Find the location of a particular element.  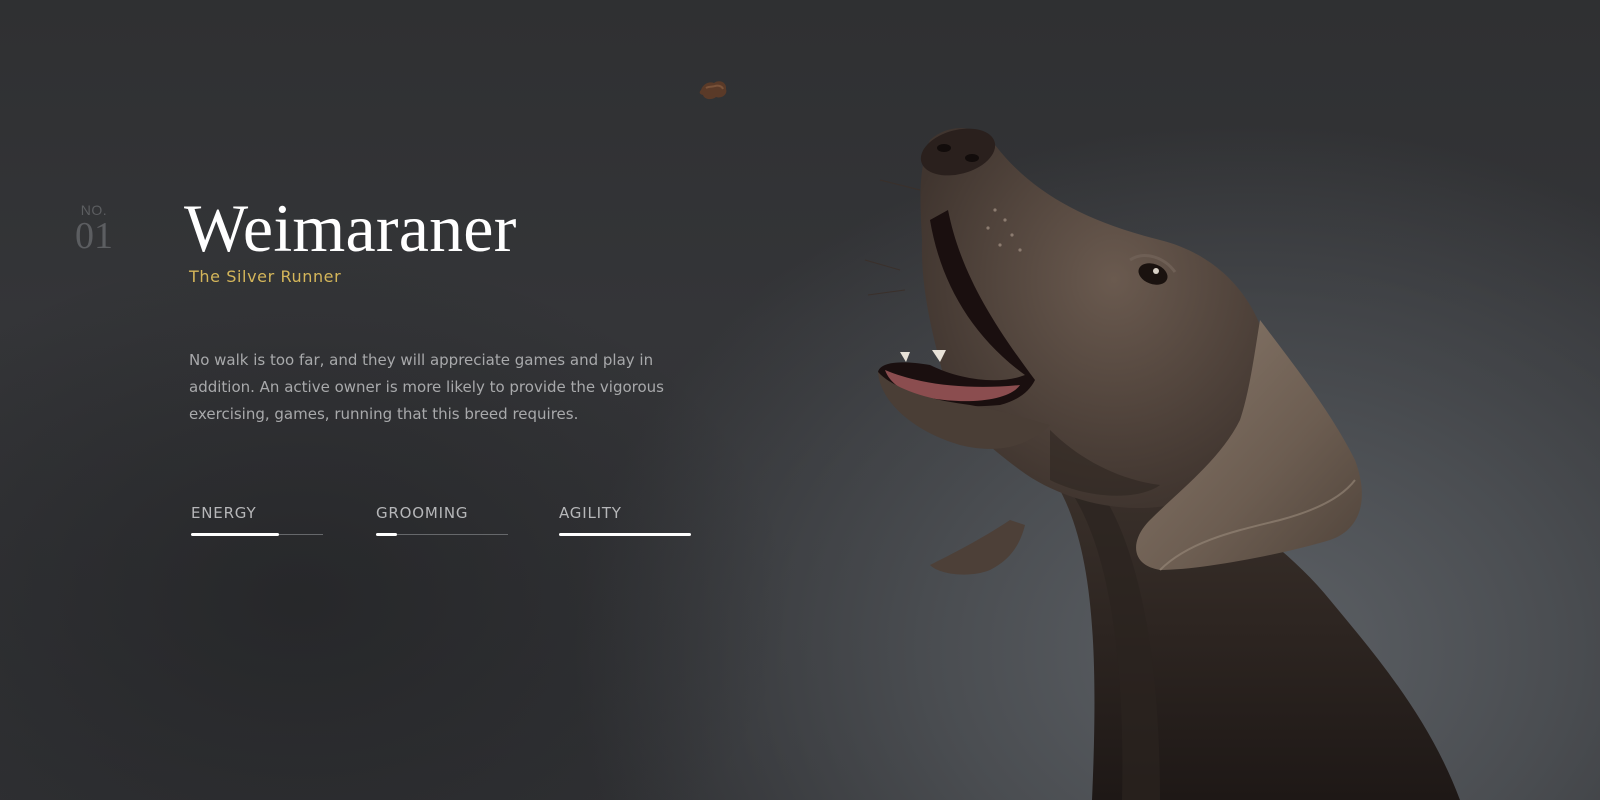

stat-fill-energy is located at coordinates (235, 534).